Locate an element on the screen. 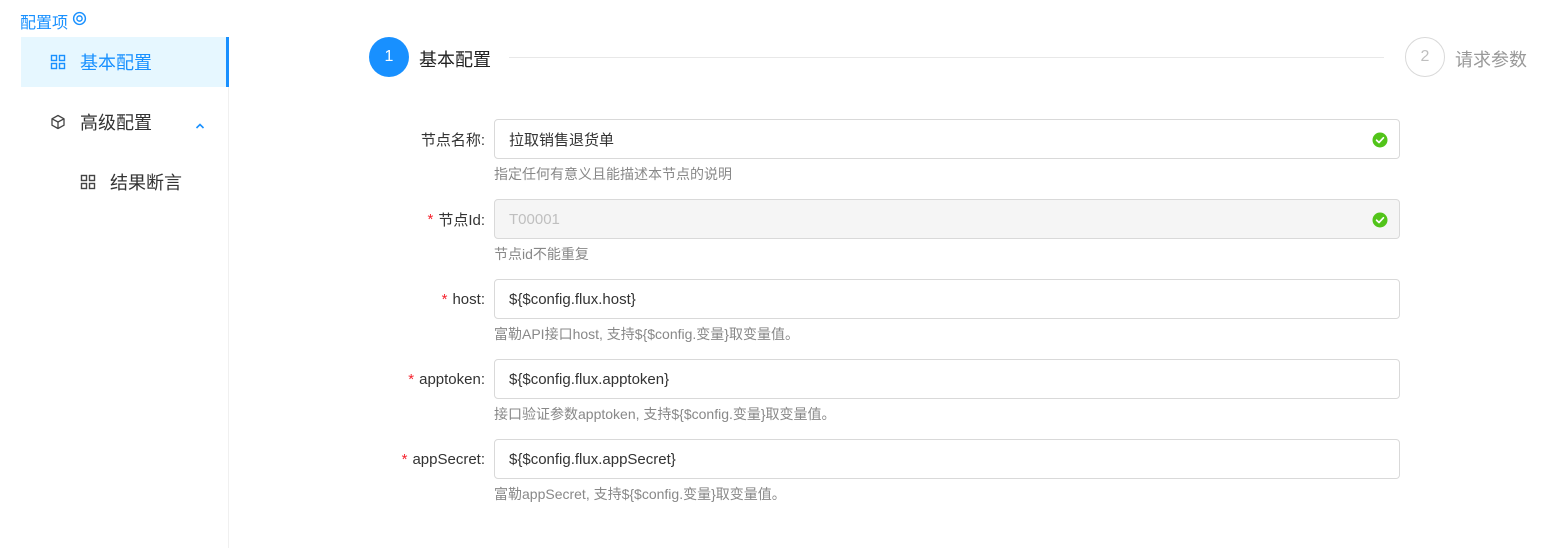 The image size is (1560, 548). appsecret-input is located at coordinates (947, 459).